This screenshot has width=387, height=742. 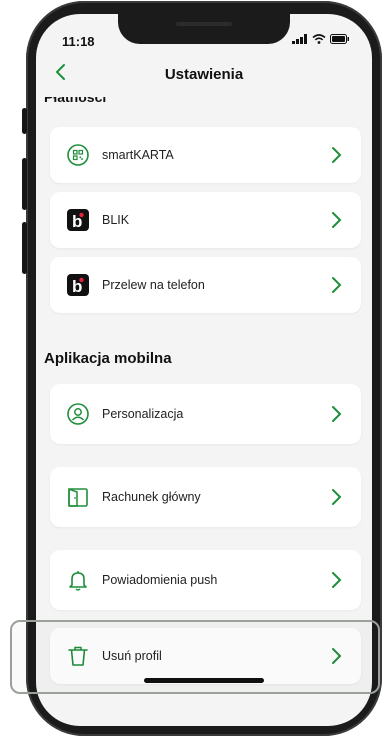 I want to click on menu-item-przelew-na-telefon: b Przelew na telefon, so click(x=205, y=285).